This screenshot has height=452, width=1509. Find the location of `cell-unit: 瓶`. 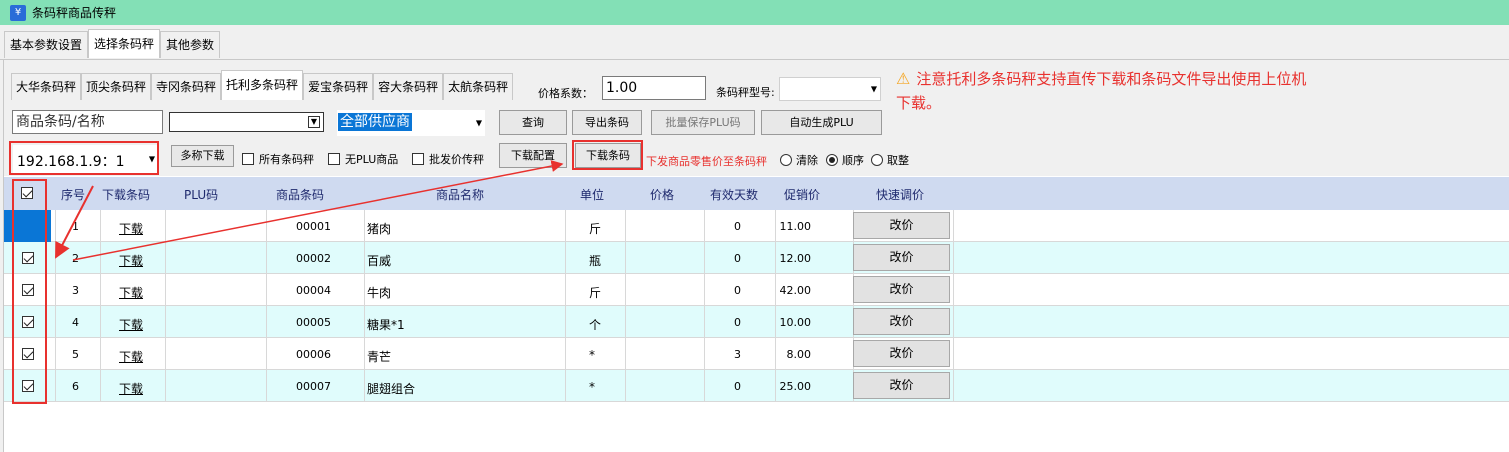

cell-unit: 瓶 is located at coordinates (595, 261).